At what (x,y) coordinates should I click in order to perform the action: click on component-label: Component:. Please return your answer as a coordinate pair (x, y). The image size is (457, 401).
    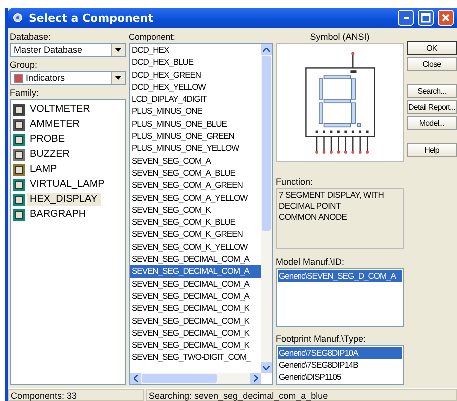
    Looking at the image, I should click on (152, 37).